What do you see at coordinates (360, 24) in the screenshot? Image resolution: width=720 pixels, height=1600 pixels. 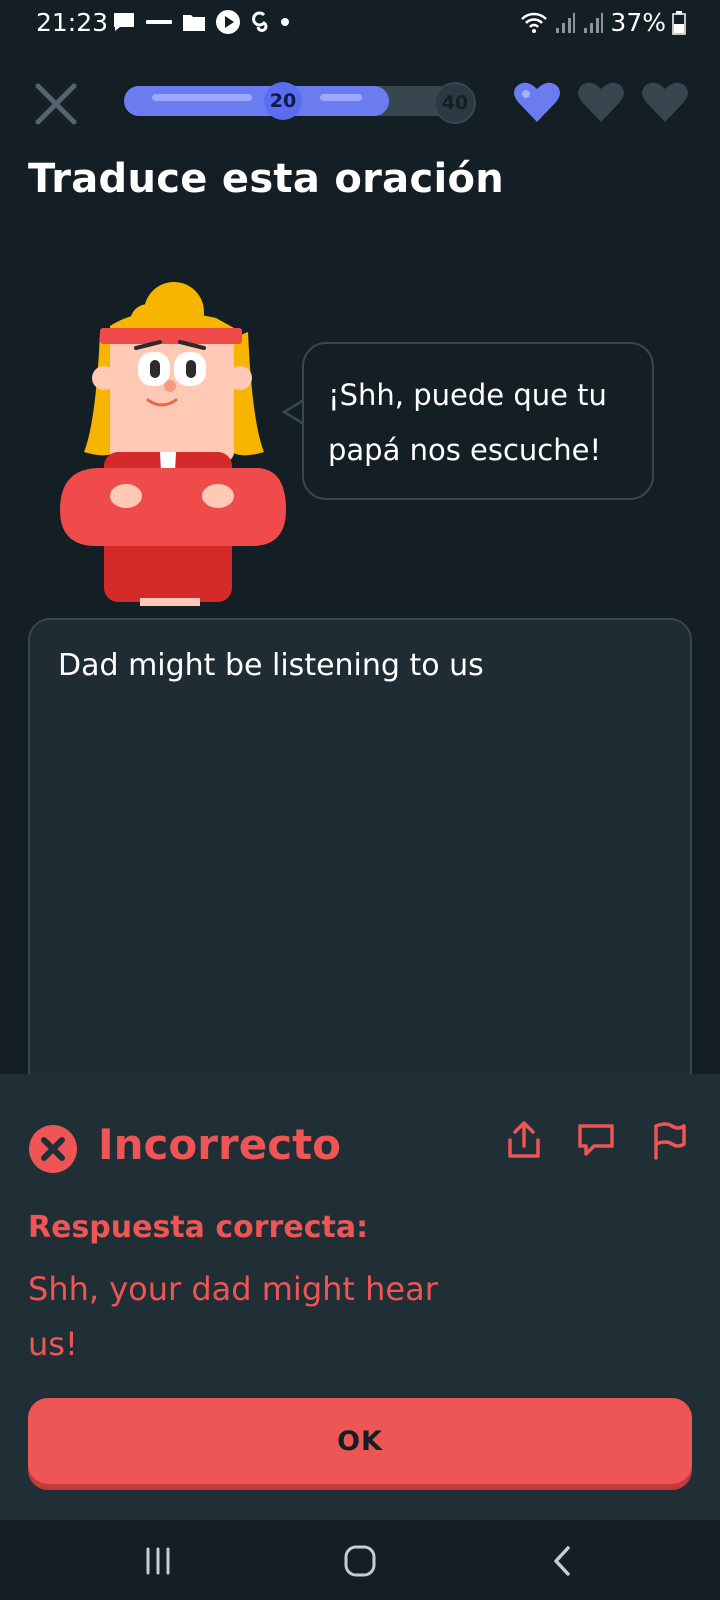 I see `status-bar: 21:23 37%` at bounding box center [360, 24].